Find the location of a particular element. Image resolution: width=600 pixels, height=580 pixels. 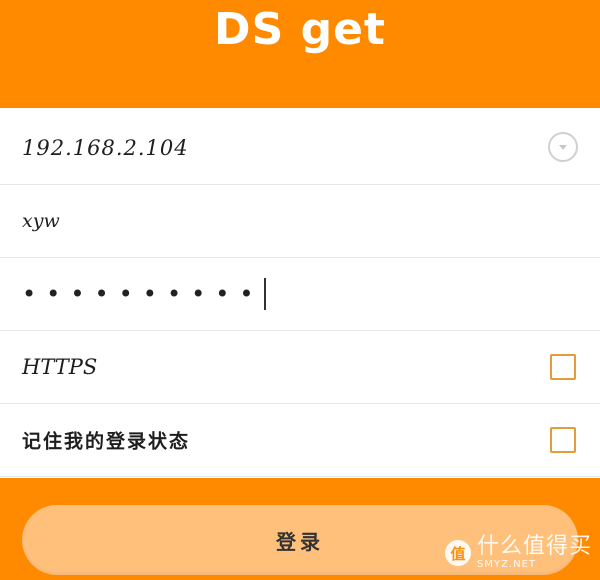

watermark-subtext: SMYZ.NET is located at coordinates (506, 564).